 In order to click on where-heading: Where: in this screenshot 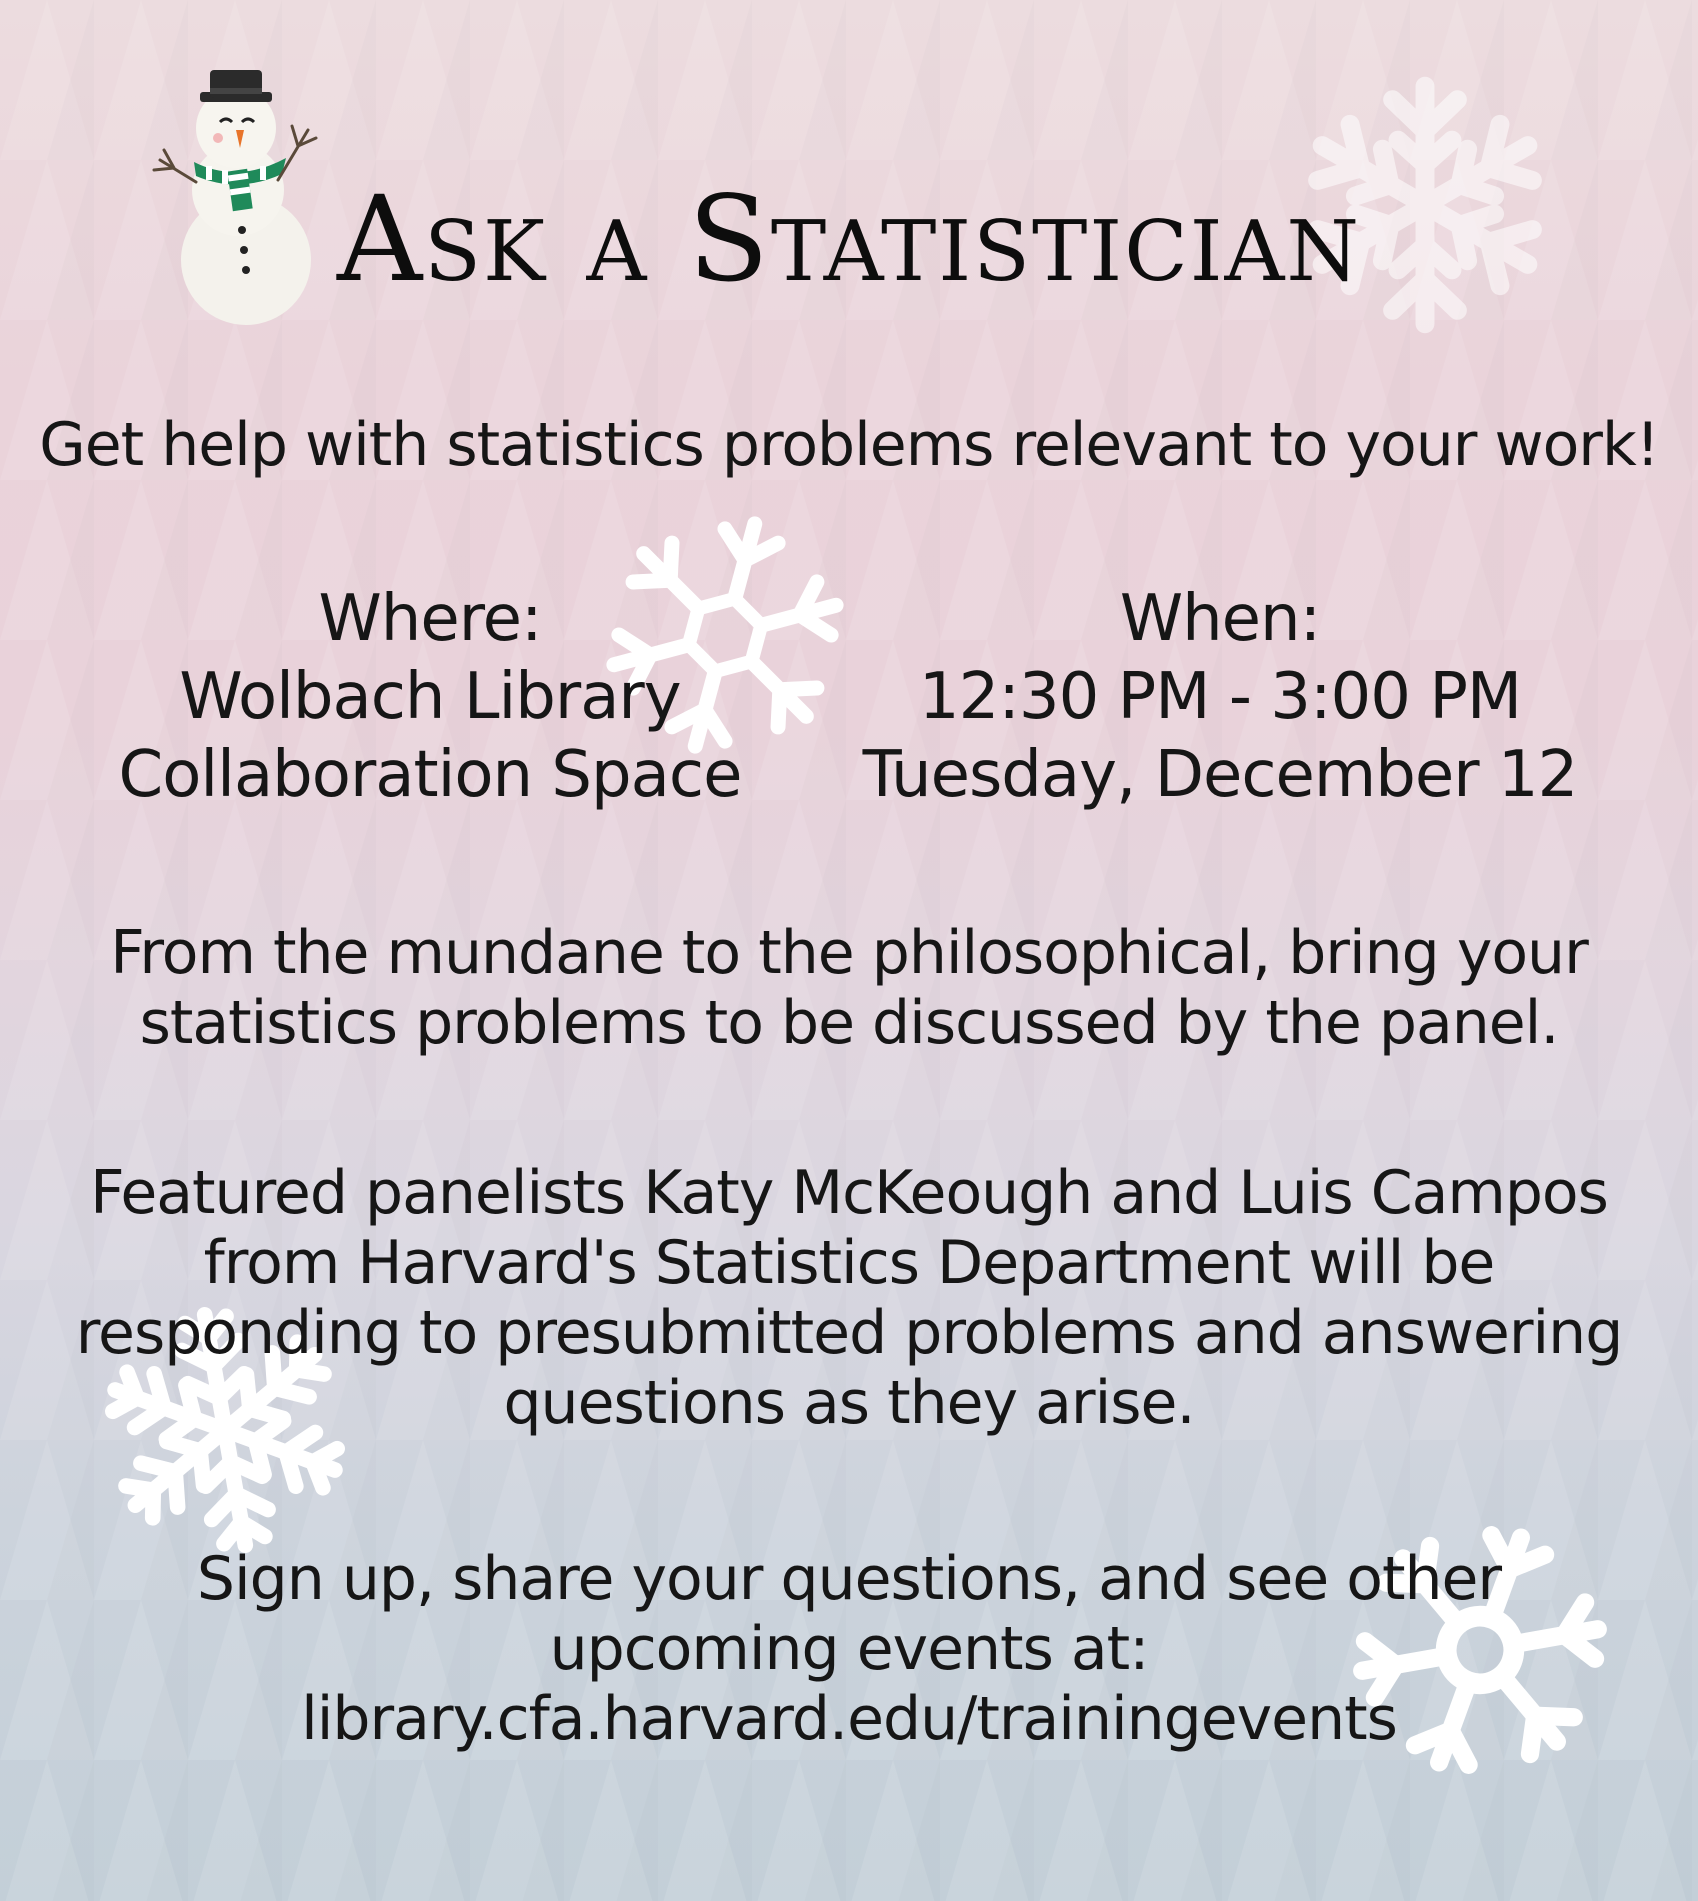, I will do `click(430, 619)`.